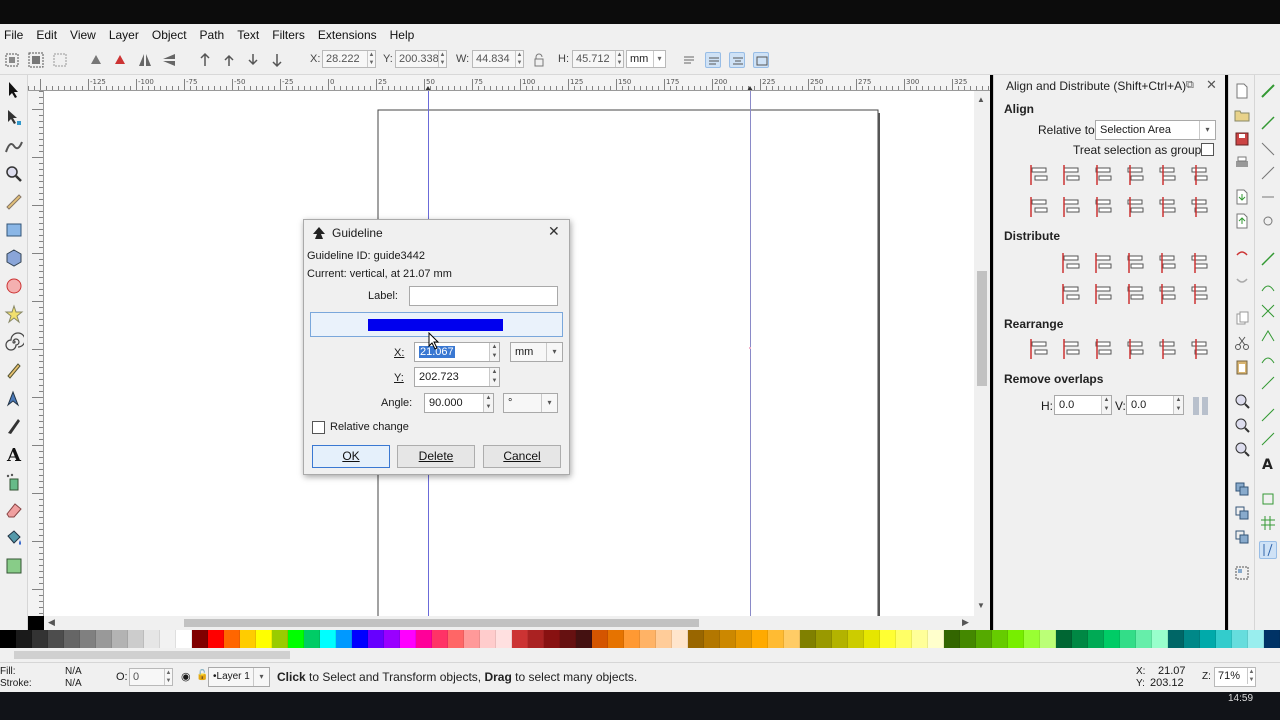 The image size is (1280, 720). What do you see at coordinates (288, 35) in the screenshot?
I see `menu-filters: Filters` at bounding box center [288, 35].